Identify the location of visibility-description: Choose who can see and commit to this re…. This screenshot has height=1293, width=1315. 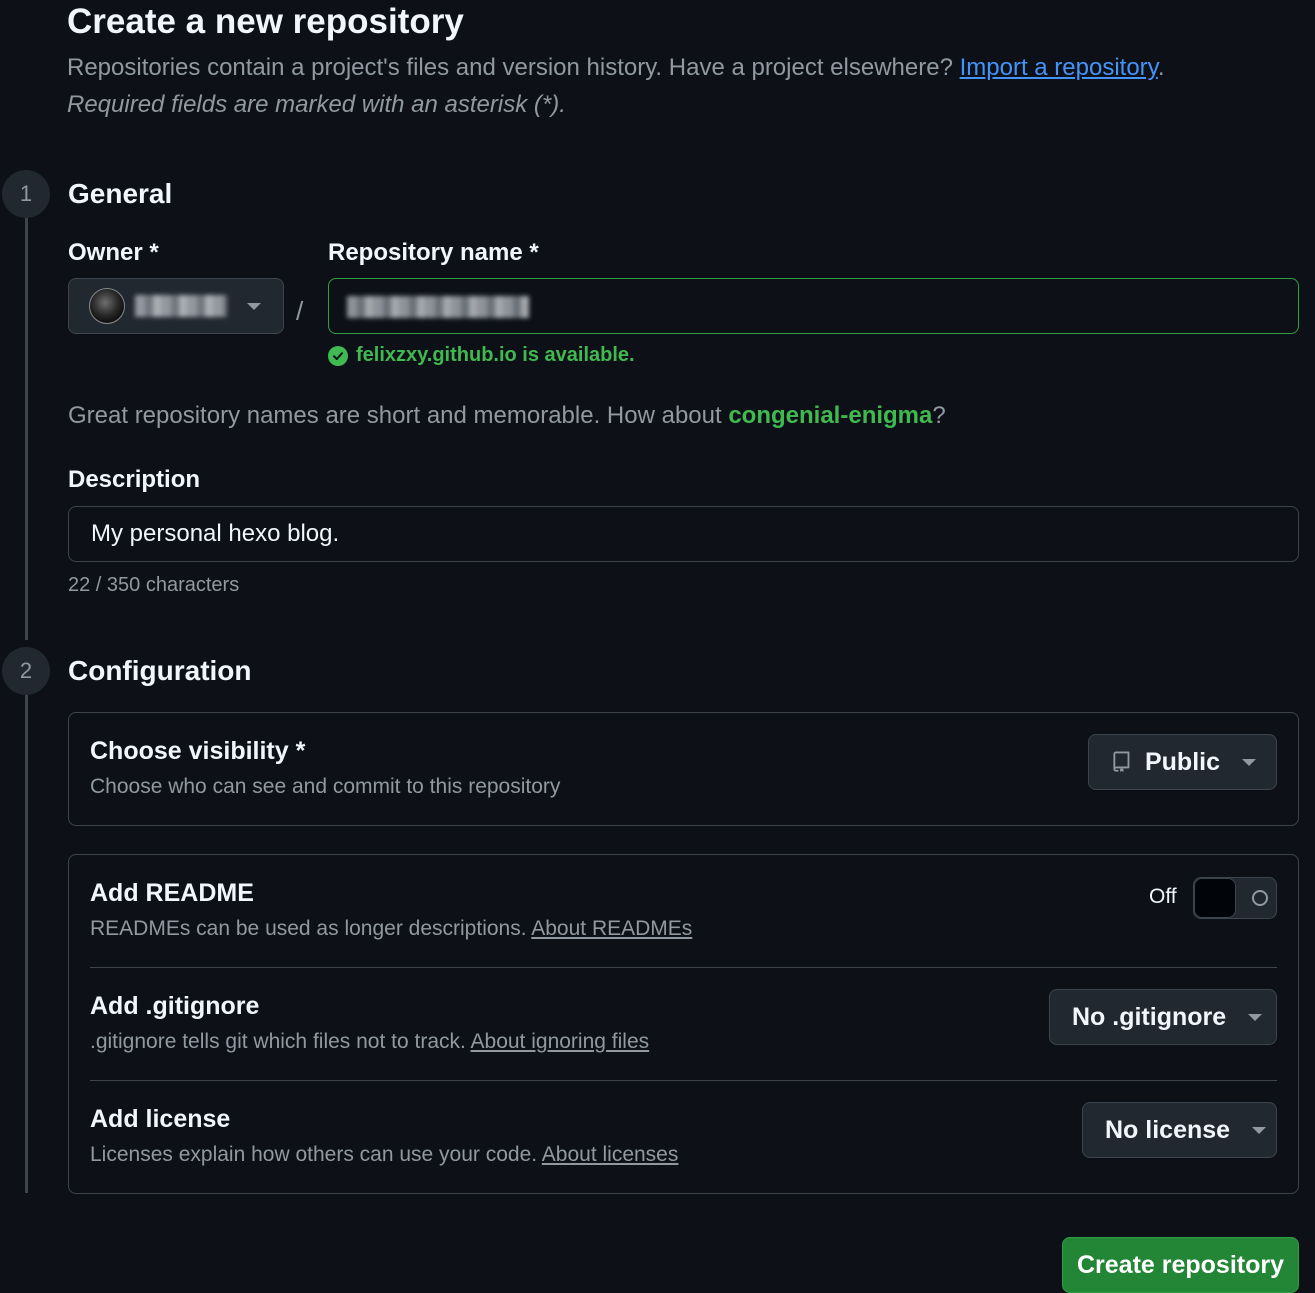
(325, 786).